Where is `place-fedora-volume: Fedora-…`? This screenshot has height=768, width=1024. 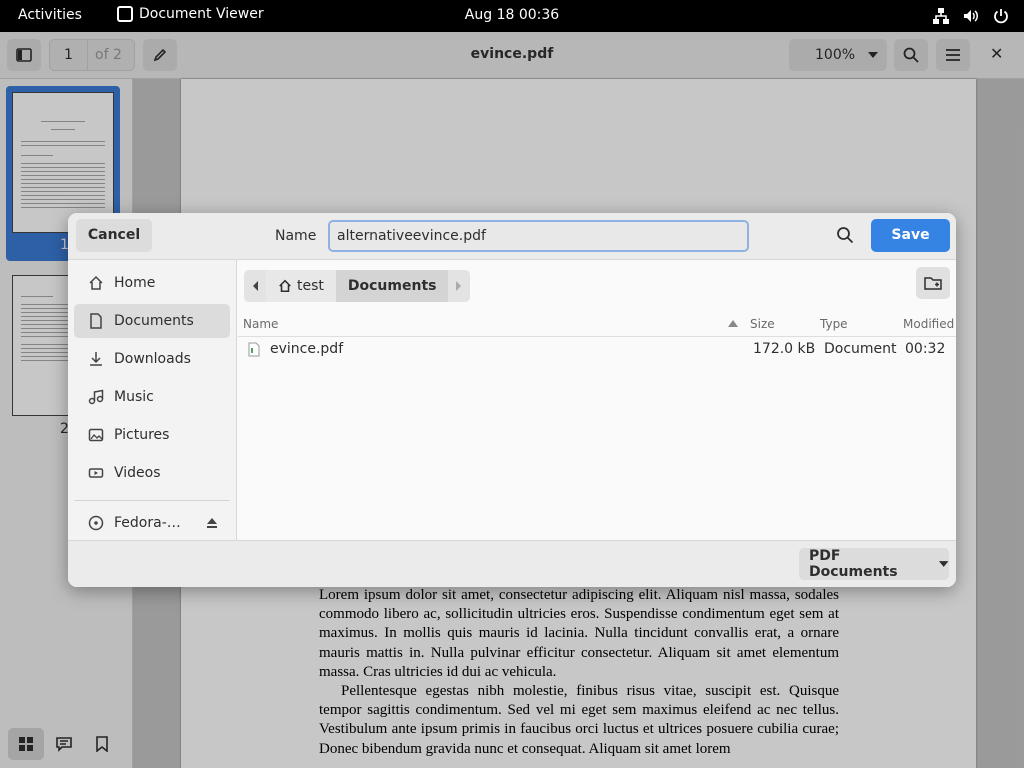 place-fedora-volume: Fedora-… is located at coordinates (152, 523).